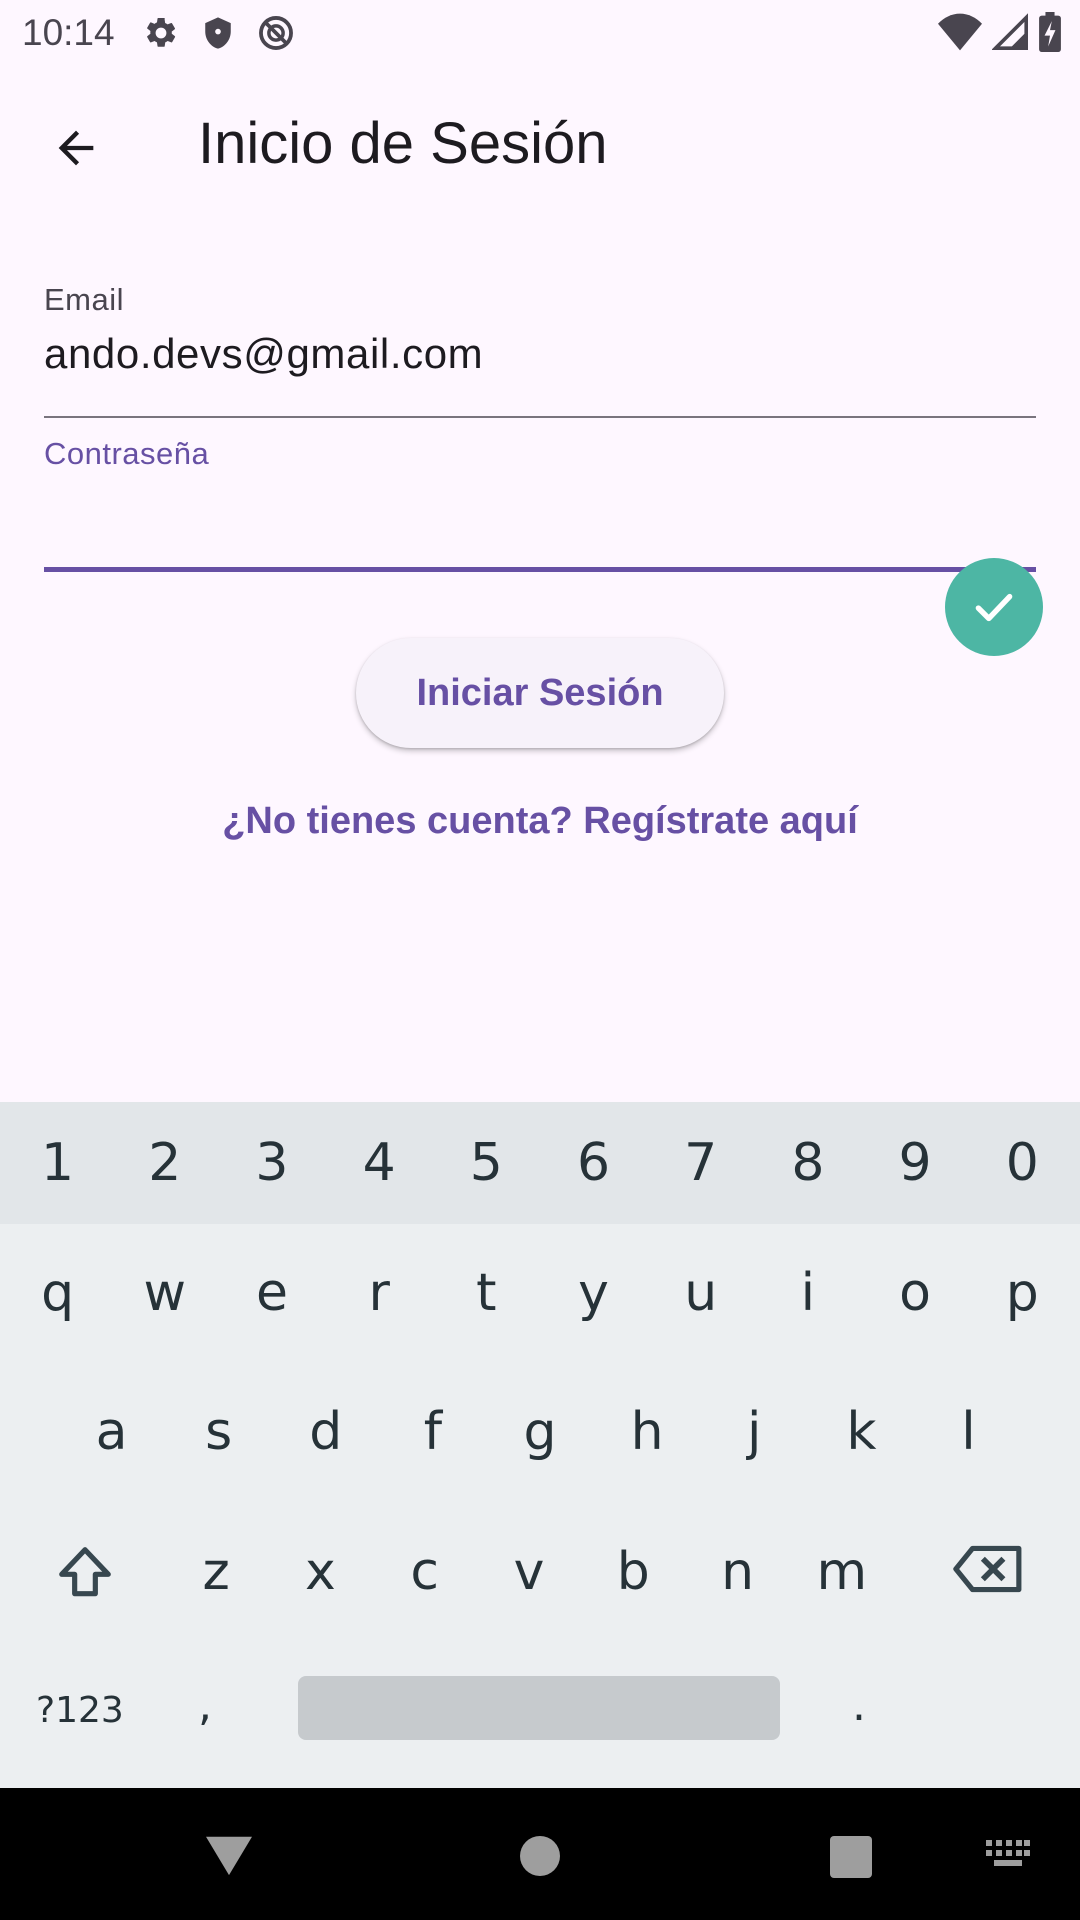 The width and height of the screenshot is (1080, 1920). I want to click on nav-back-icon, so click(229, 1854).